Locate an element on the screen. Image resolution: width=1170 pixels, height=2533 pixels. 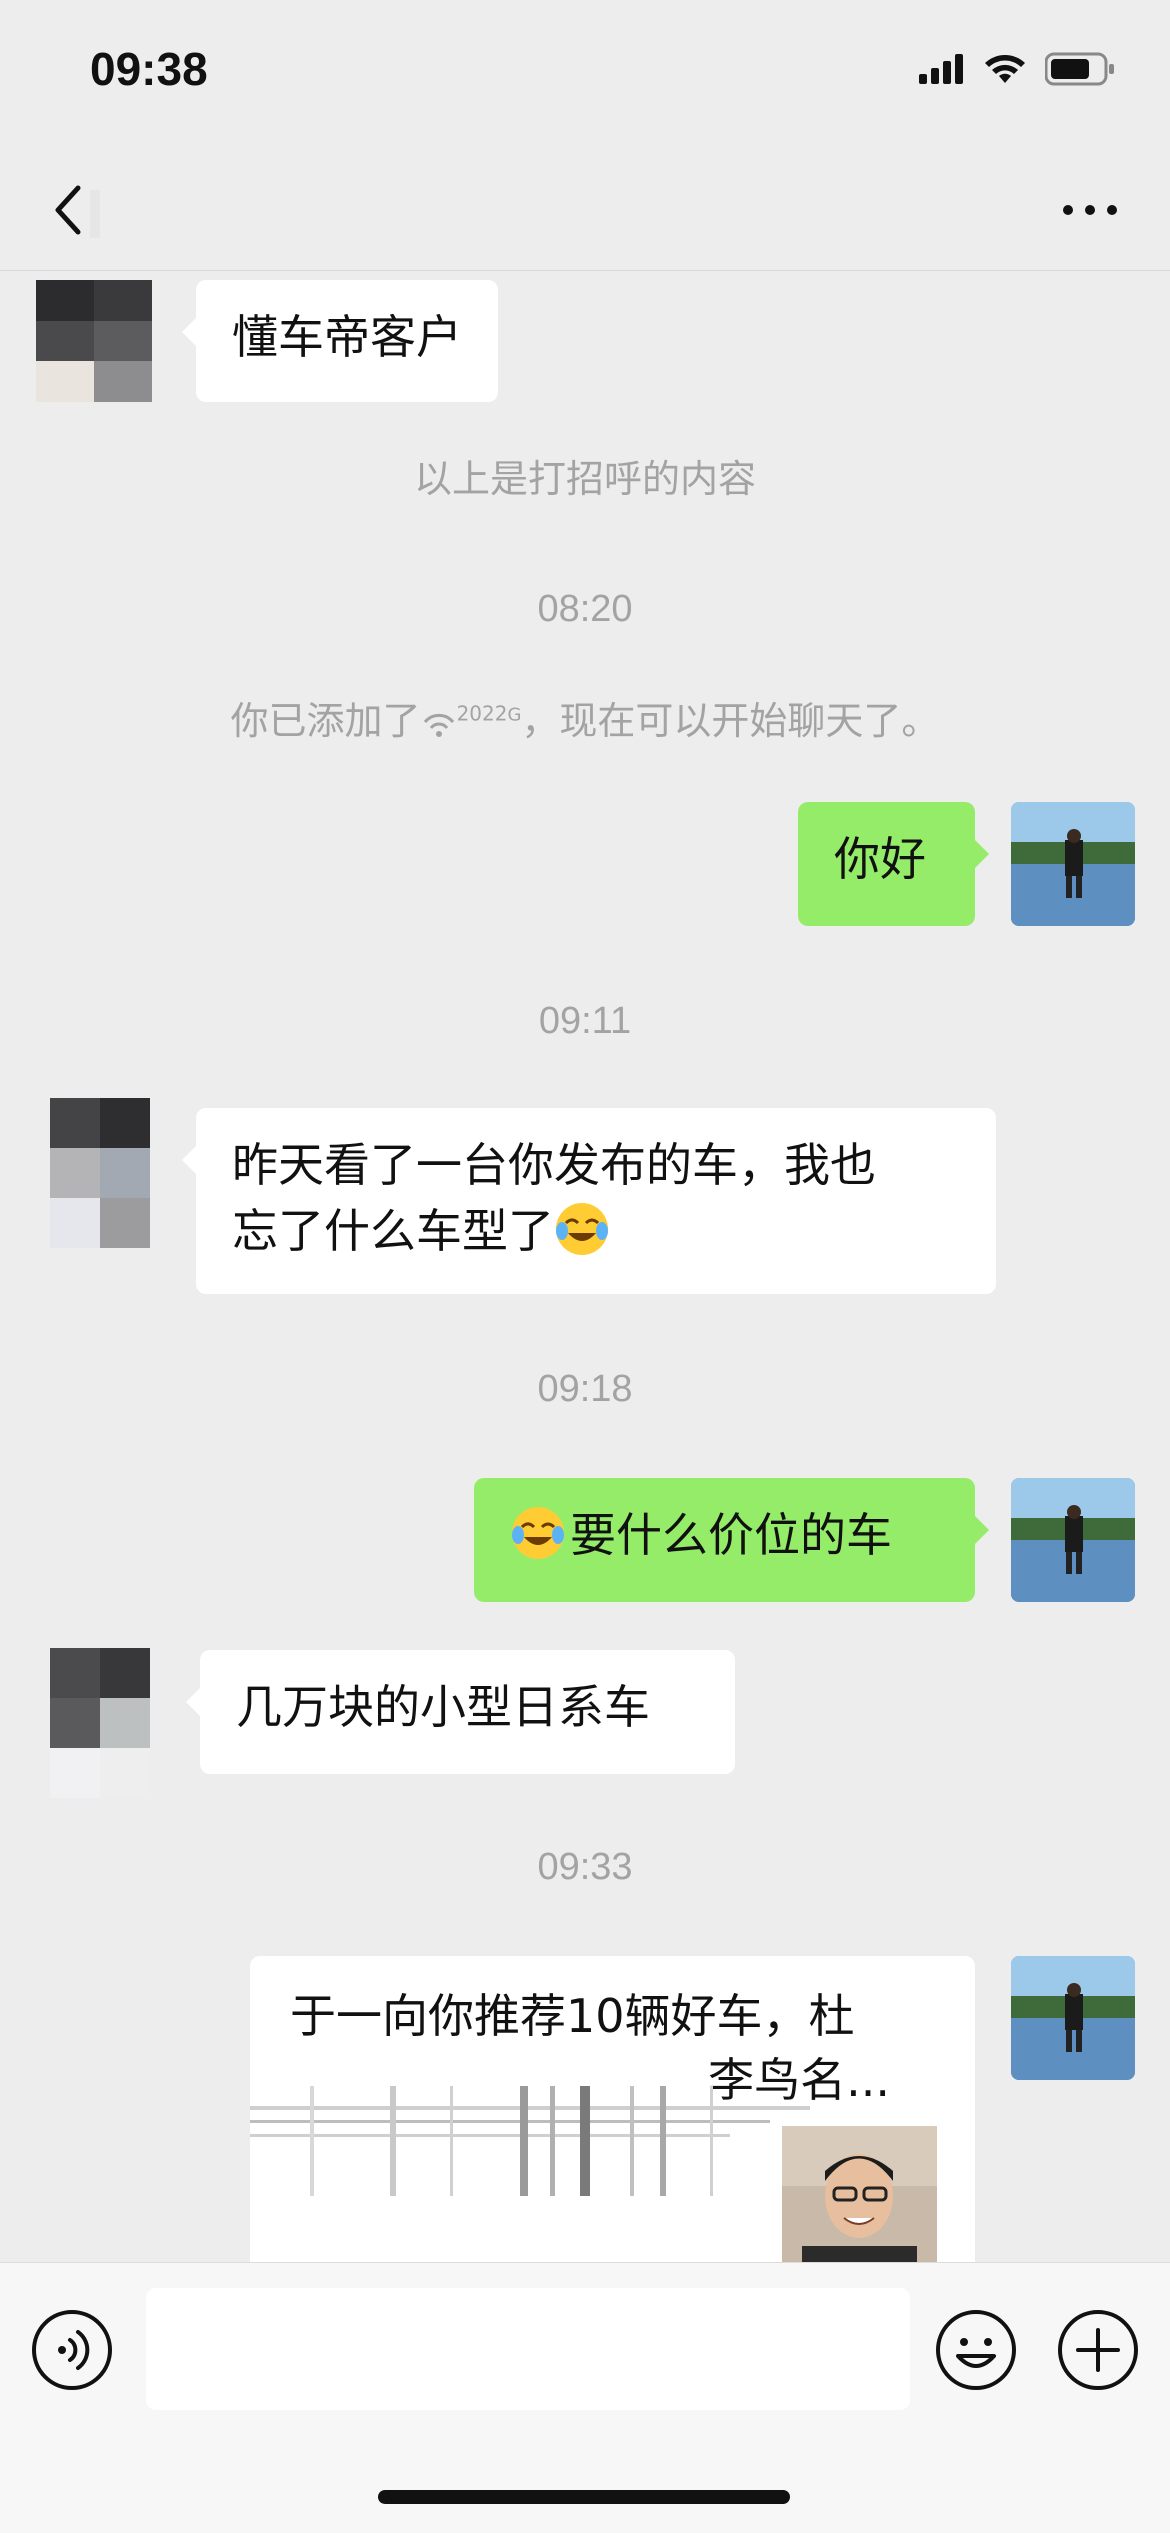
plus-circle-icon is located at coordinates (1098, 2350).